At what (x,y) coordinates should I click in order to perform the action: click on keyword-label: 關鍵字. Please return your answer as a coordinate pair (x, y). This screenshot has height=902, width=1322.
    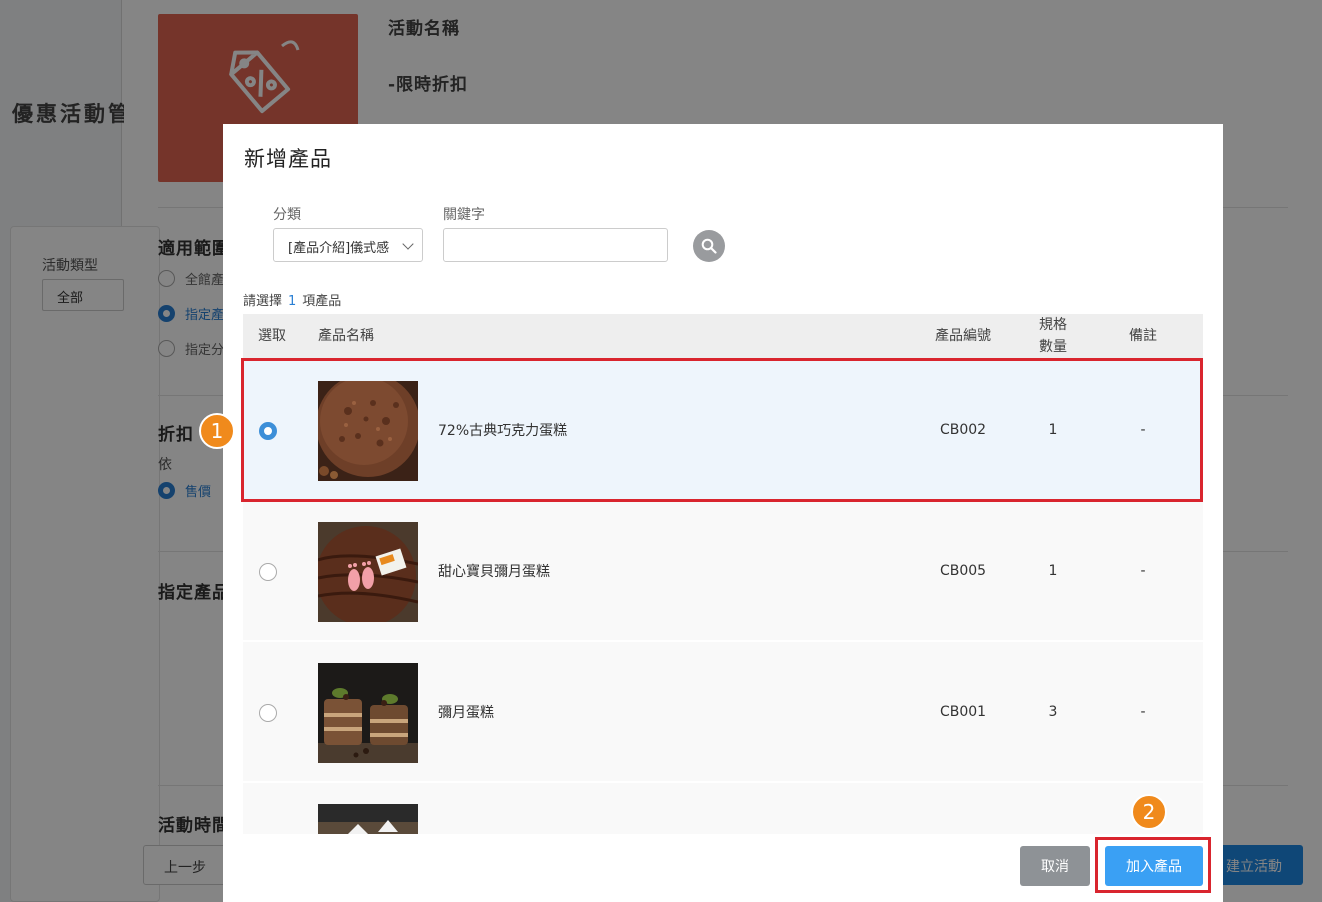
    Looking at the image, I should click on (464, 215).